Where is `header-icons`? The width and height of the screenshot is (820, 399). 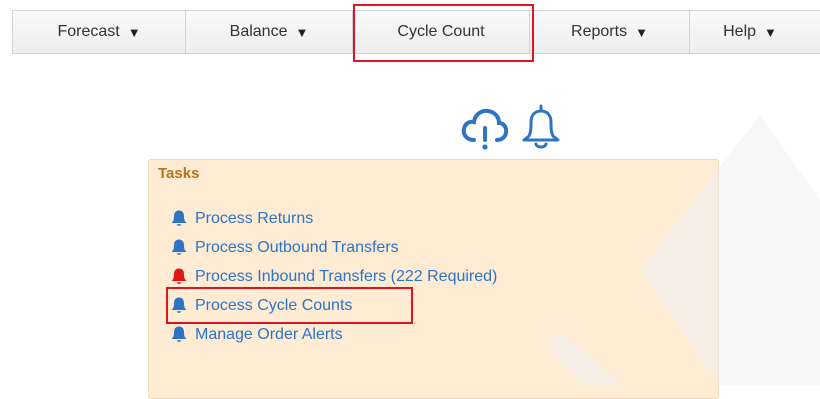 header-icons is located at coordinates (511, 127).